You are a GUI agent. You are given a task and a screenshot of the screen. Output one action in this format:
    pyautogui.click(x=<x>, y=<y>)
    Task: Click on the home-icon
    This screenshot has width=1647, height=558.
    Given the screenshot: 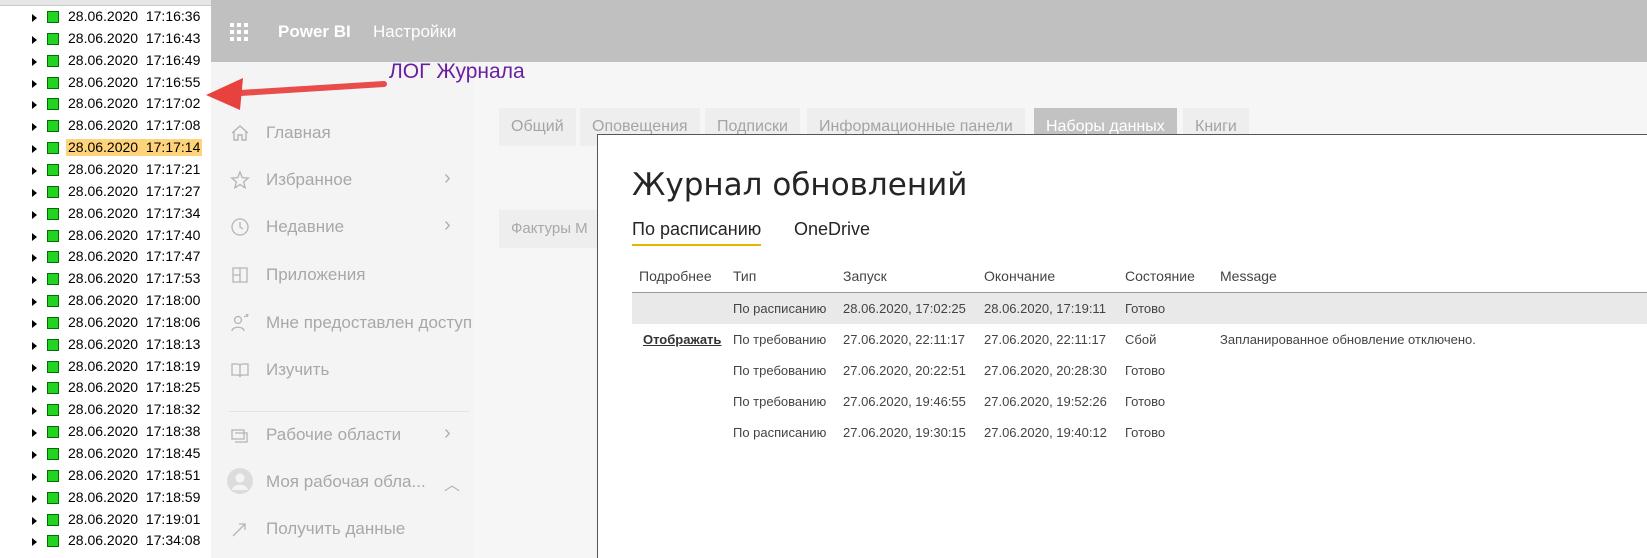 What is the action you would take?
    pyautogui.click(x=240, y=133)
    